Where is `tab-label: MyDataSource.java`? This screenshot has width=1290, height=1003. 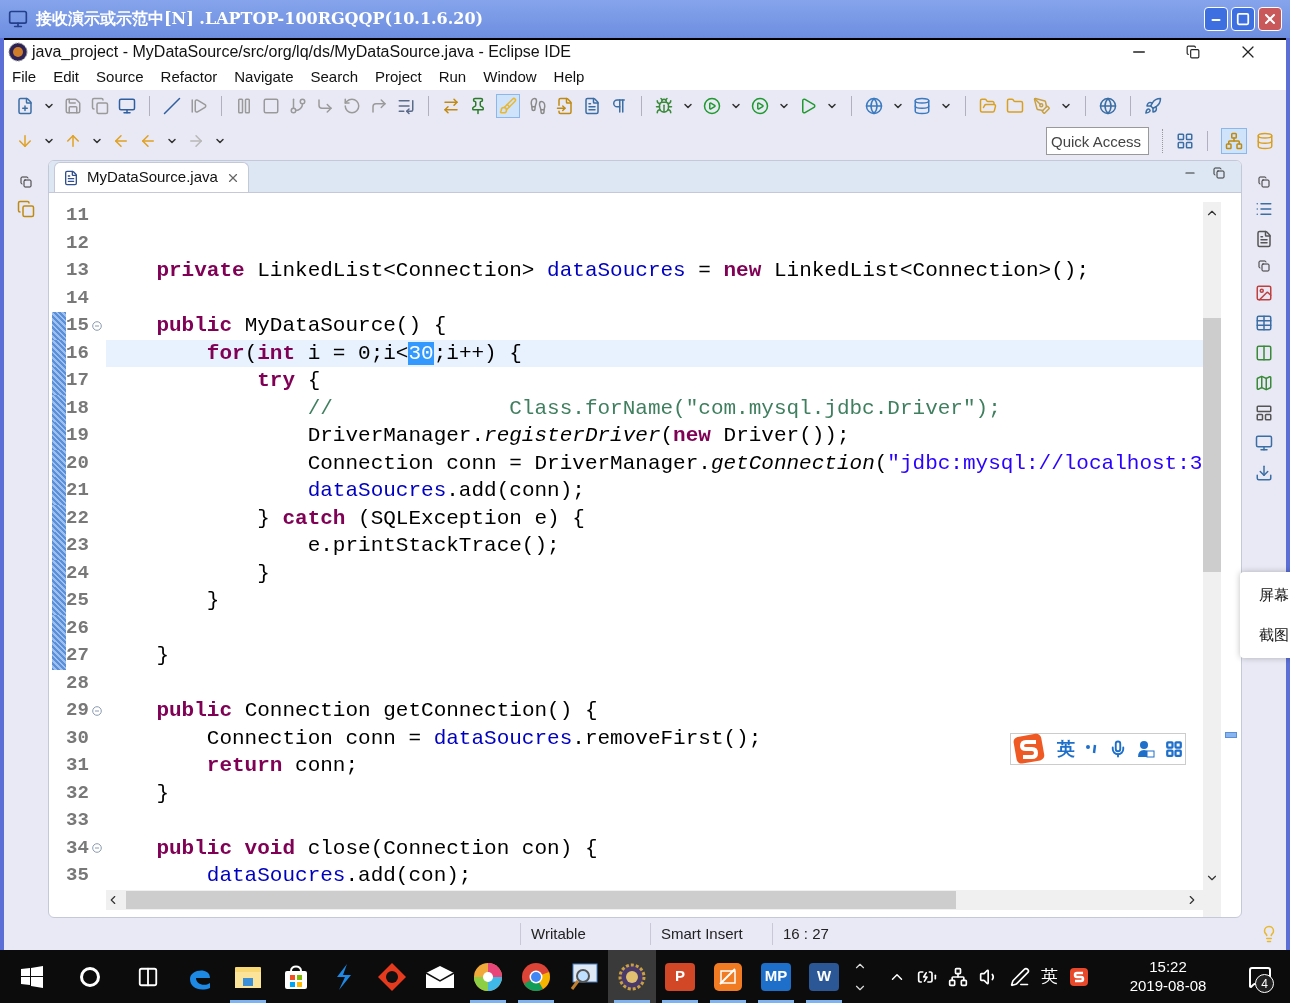 tab-label: MyDataSource.java is located at coordinates (152, 177).